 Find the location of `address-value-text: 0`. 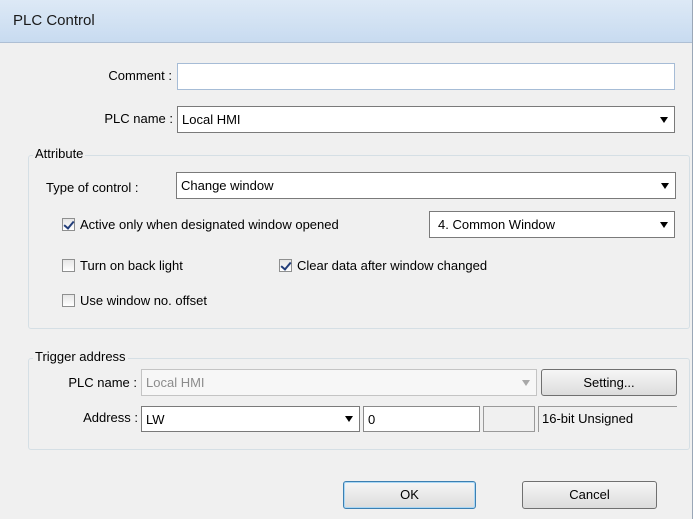

address-value-text: 0 is located at coordinates (372, 419).